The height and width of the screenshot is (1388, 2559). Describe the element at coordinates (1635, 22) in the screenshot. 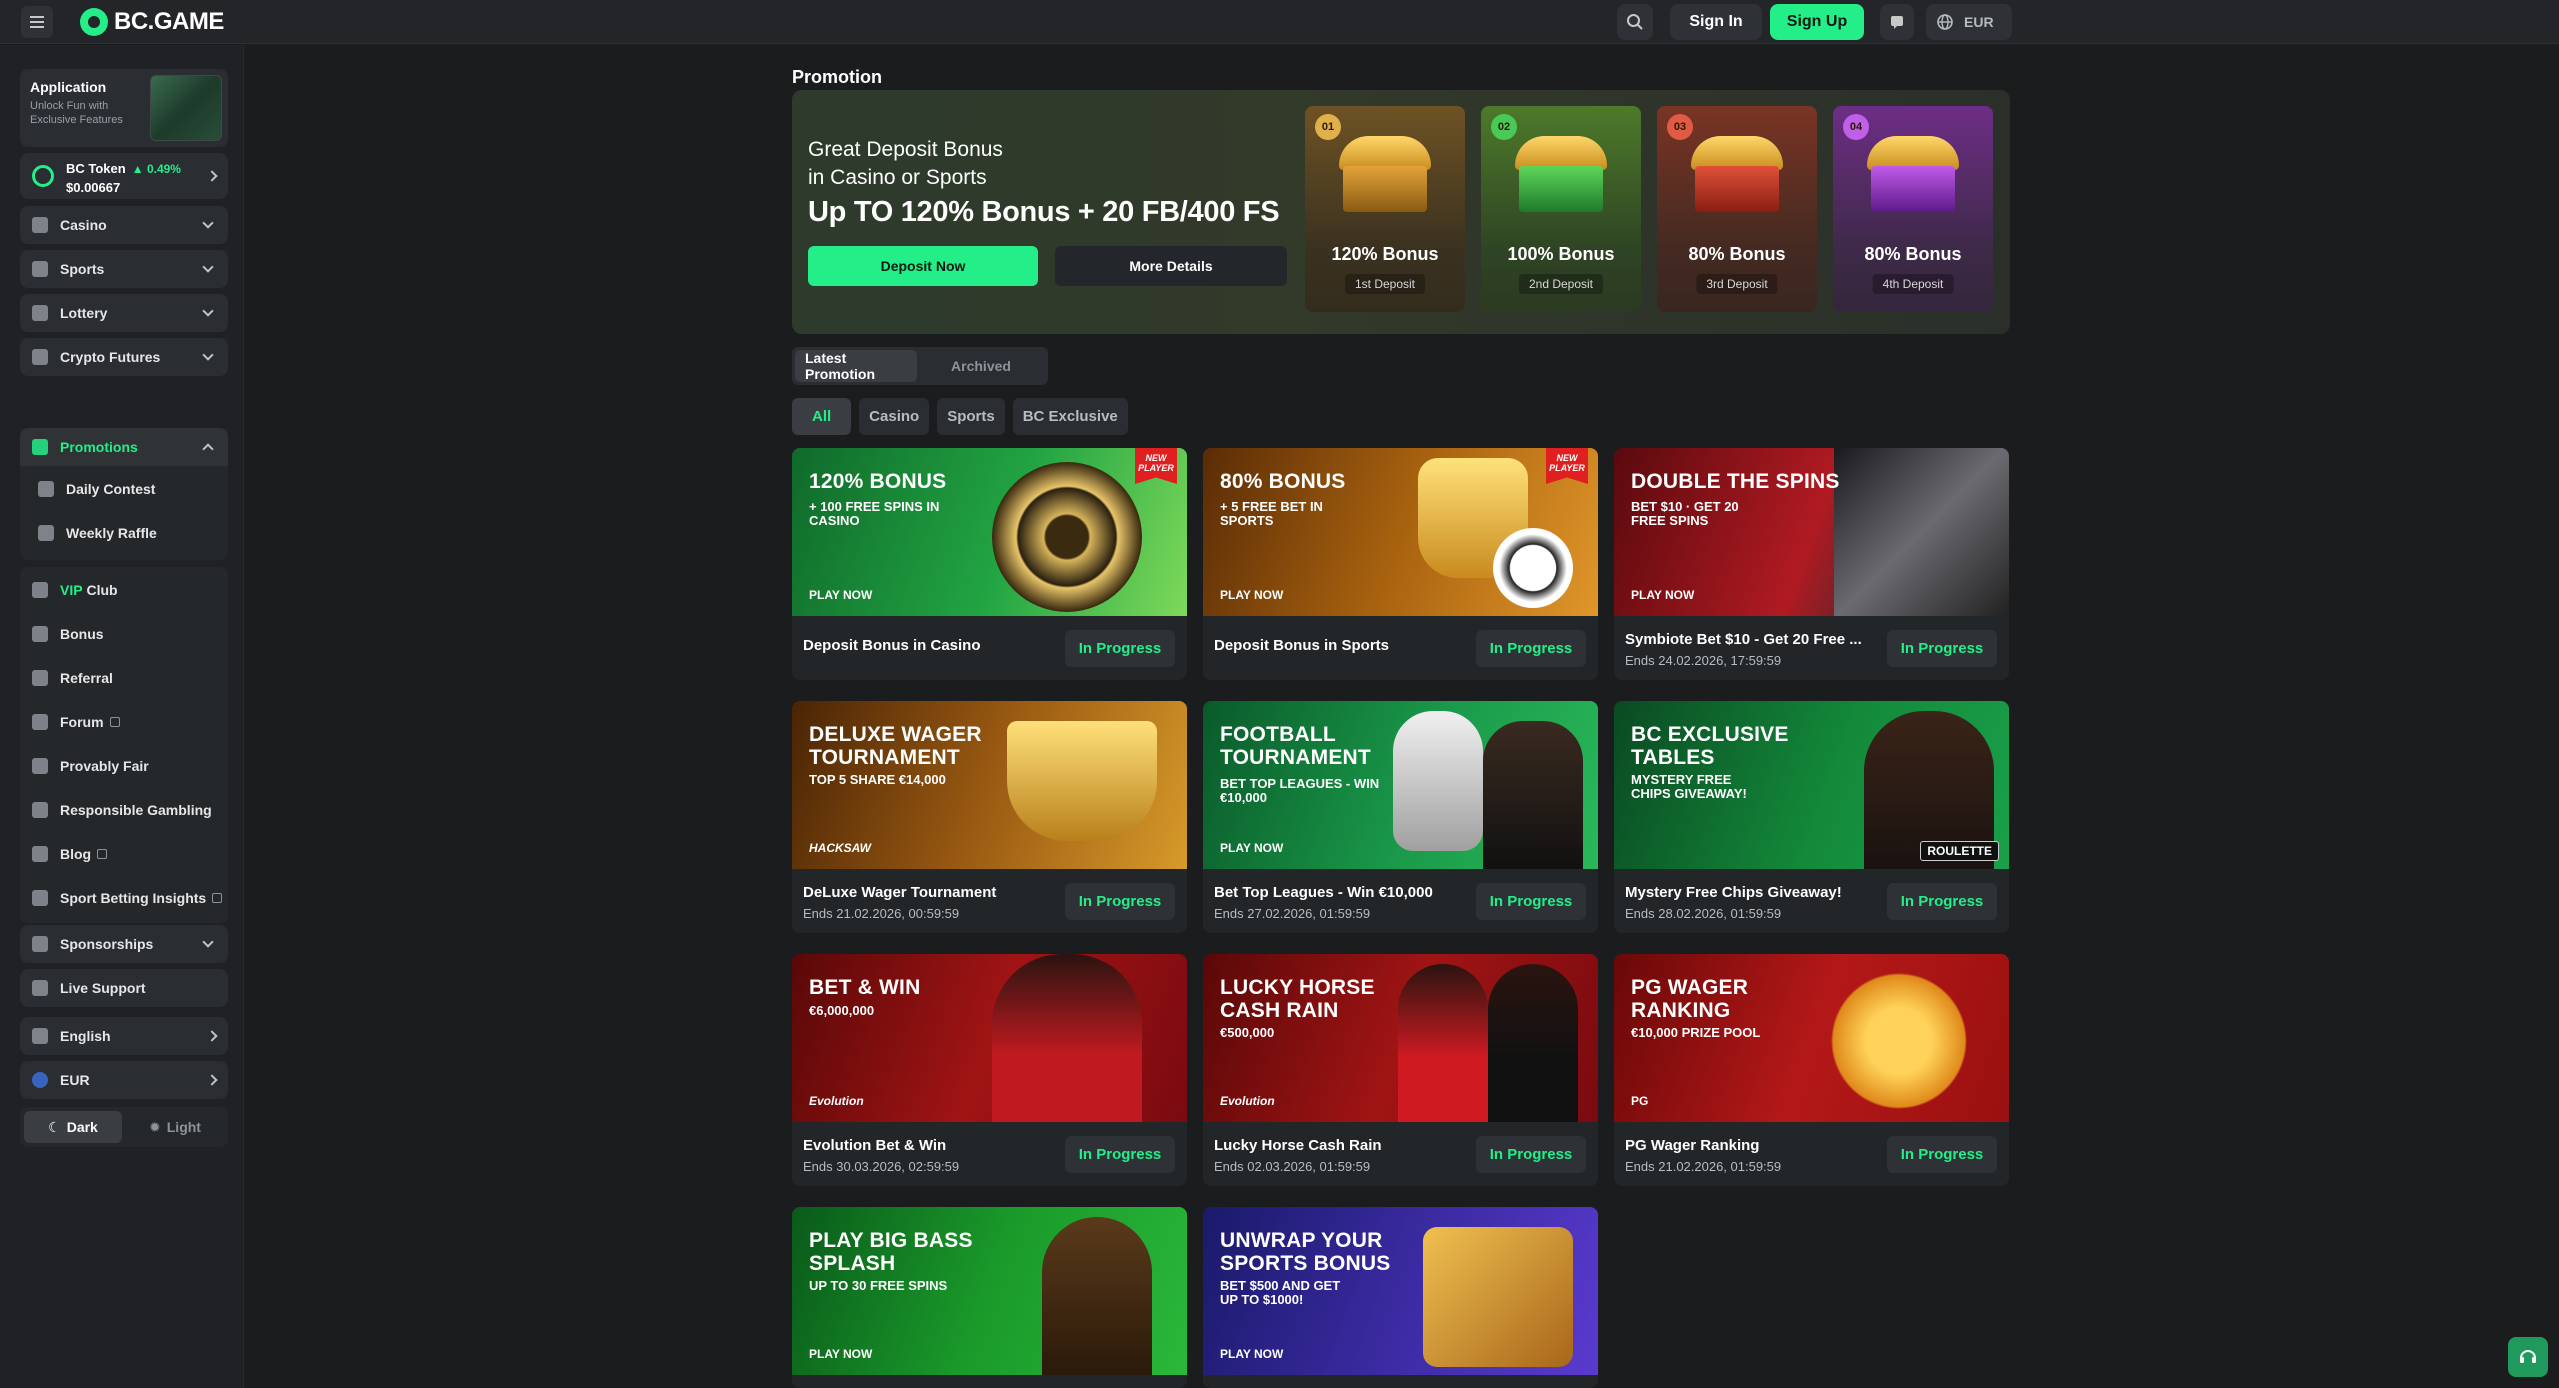

I see `search-icon` at that location.